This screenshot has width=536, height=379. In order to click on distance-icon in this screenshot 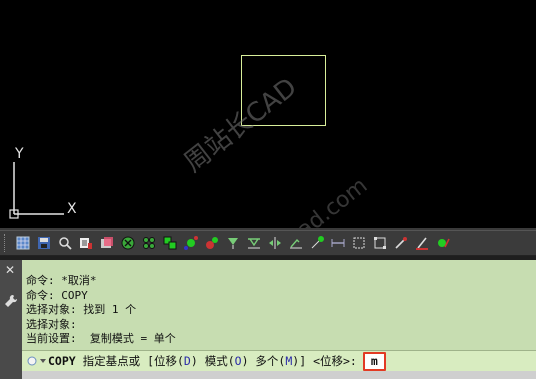, I will do `click(338, 243)`.